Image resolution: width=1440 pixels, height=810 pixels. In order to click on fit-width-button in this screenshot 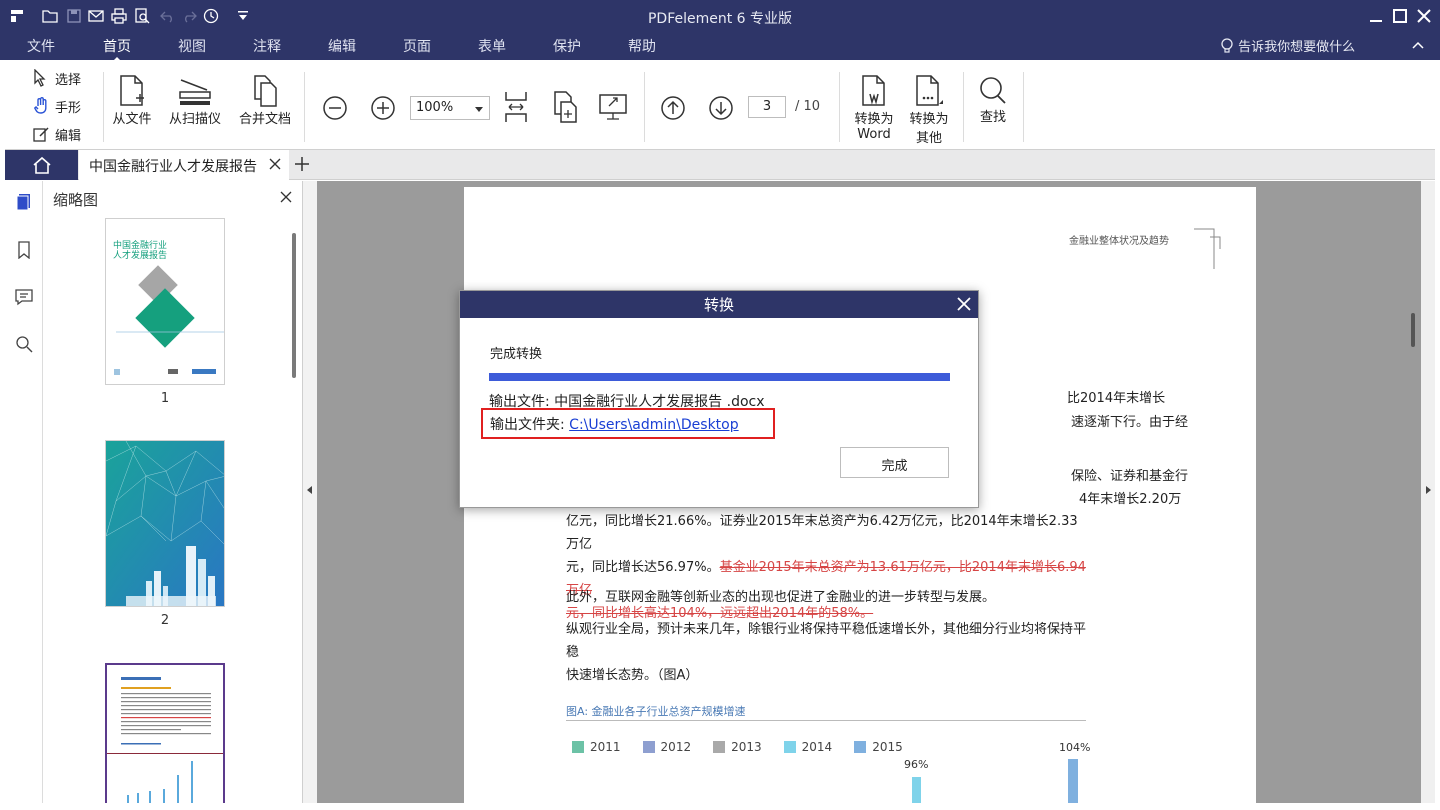, I will do `click(516, 107)`.